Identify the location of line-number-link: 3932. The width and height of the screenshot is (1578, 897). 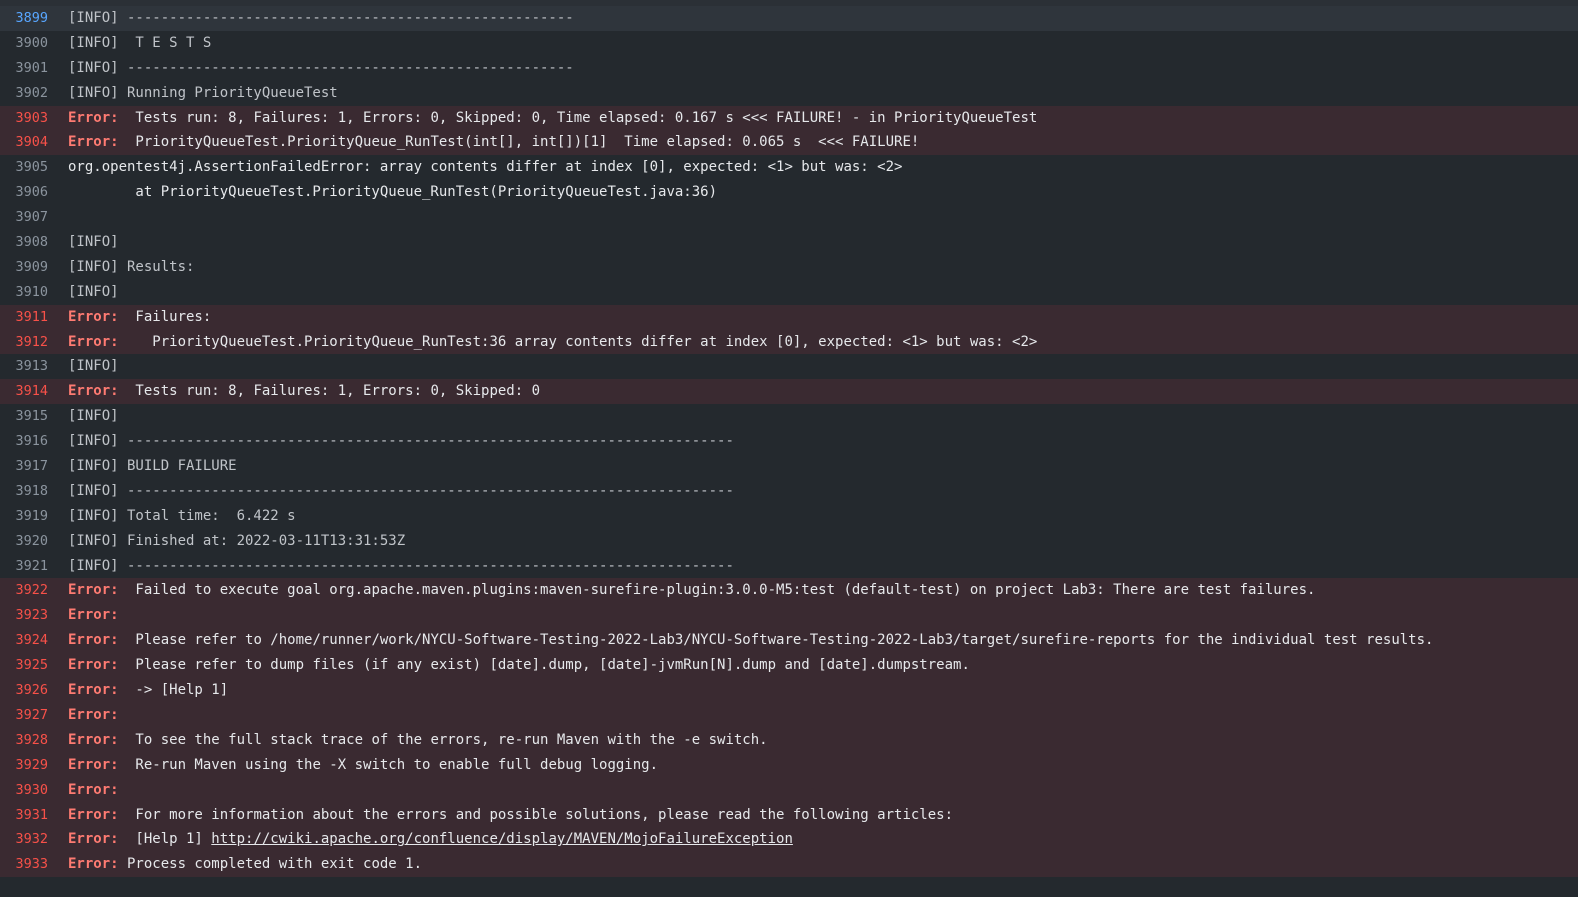
(24, 839).